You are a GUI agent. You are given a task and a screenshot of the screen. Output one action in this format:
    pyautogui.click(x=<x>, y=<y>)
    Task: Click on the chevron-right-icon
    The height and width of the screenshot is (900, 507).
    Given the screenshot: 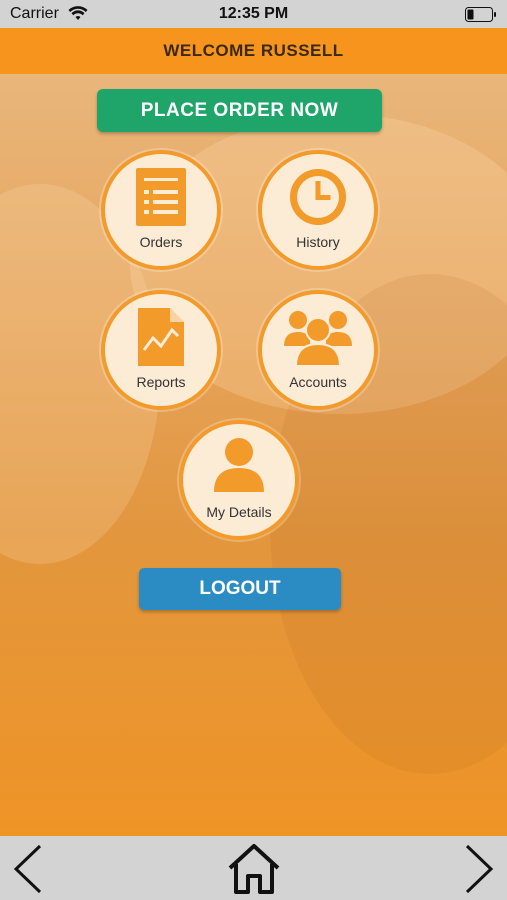 What is the action you would take?
    pyautogui.click(x=479, y=869)
    